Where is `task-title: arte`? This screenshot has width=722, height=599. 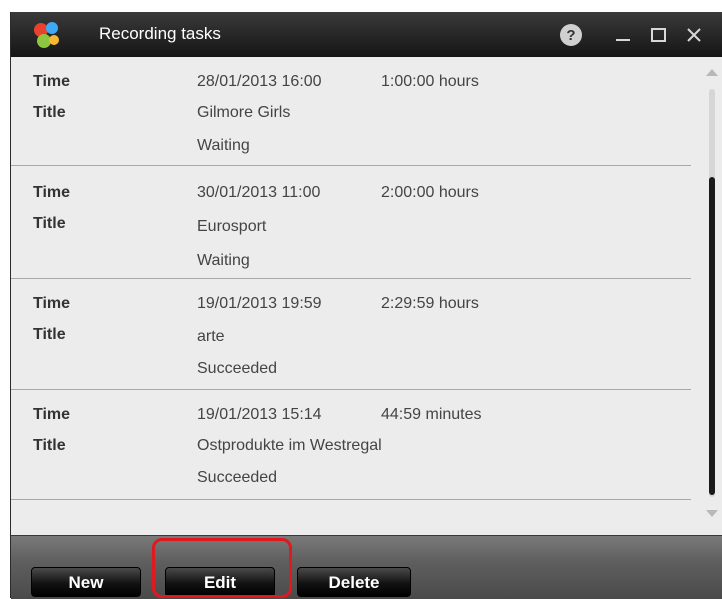 task-title: arte is located at coordinates (211, 336).